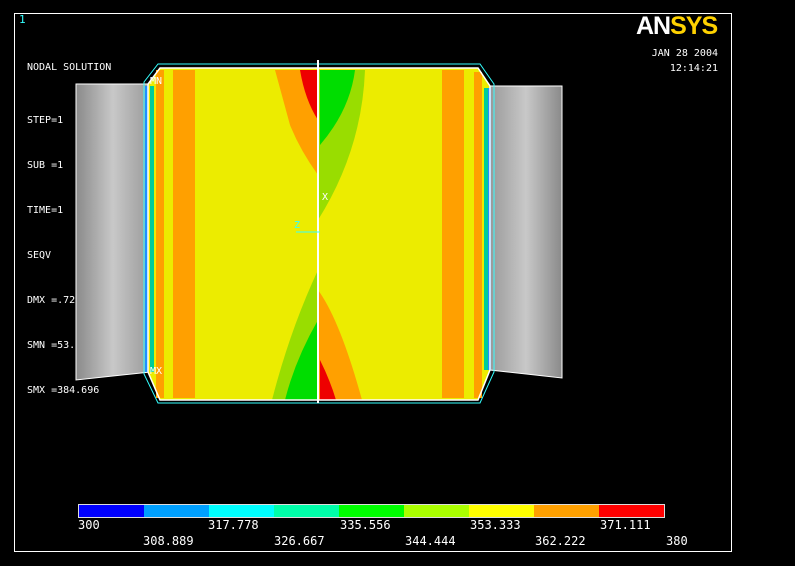 Image resolution: width=795 pixels, height=566 pixels. What do you see at coordinates (299, 541) in the screenshot?
I see `legend-tick: 326.667` at bounding box center [299, 541].